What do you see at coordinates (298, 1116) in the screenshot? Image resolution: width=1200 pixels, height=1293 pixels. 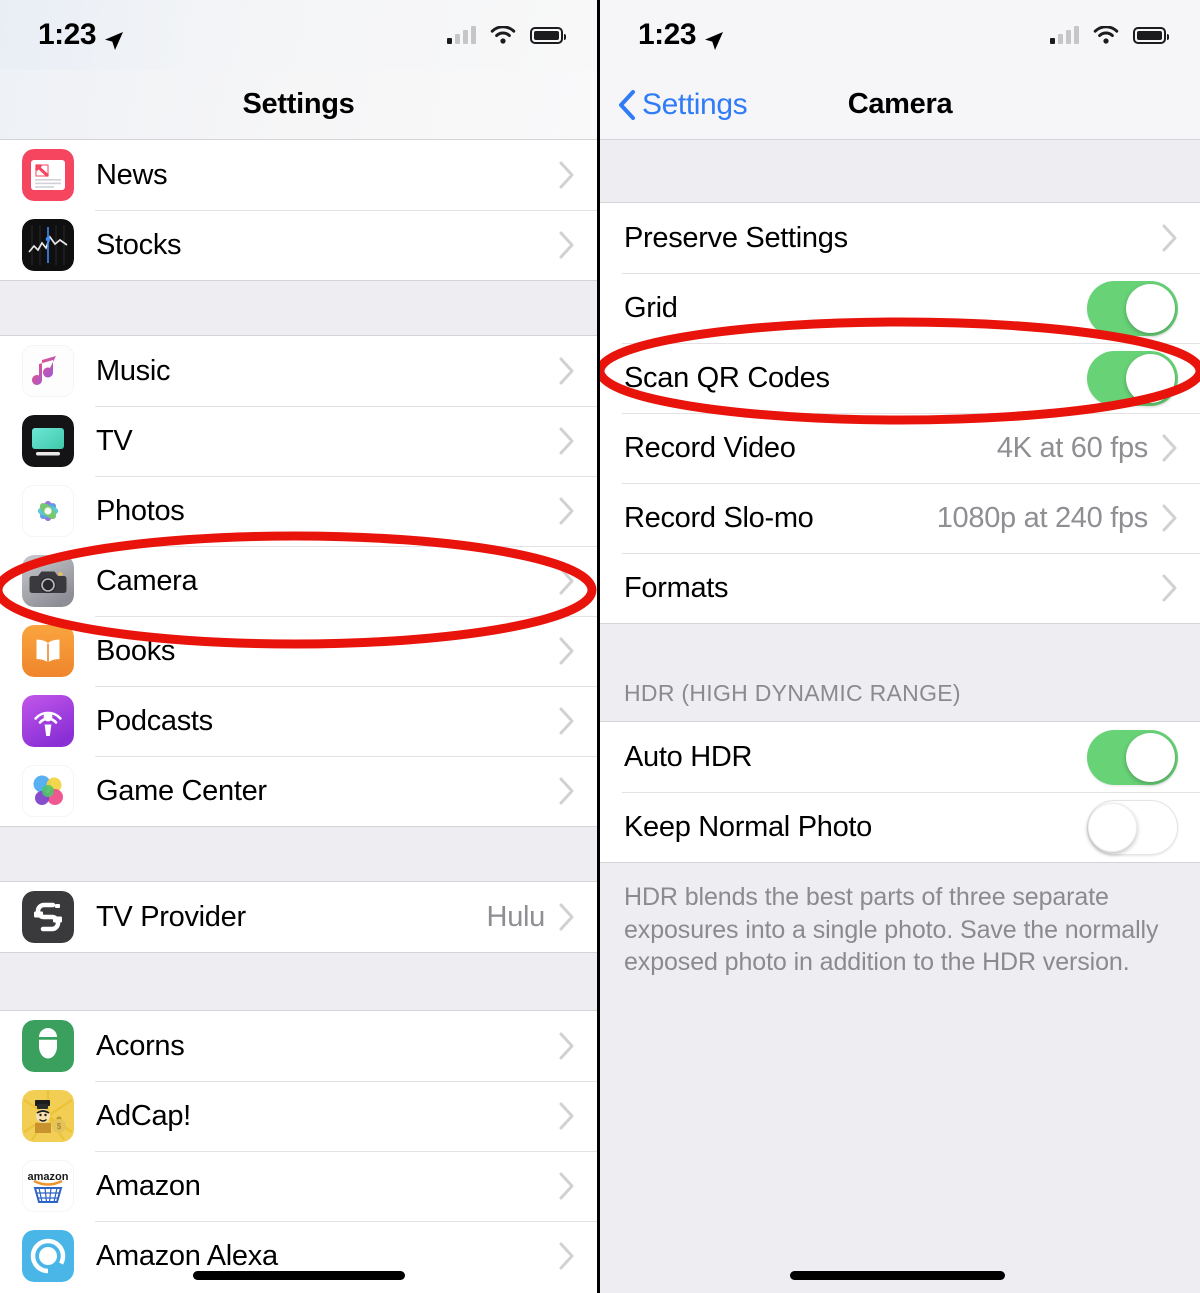 I see `sidebar-item-adcap: $ AdCap!` at bounding box center [298, 1116].